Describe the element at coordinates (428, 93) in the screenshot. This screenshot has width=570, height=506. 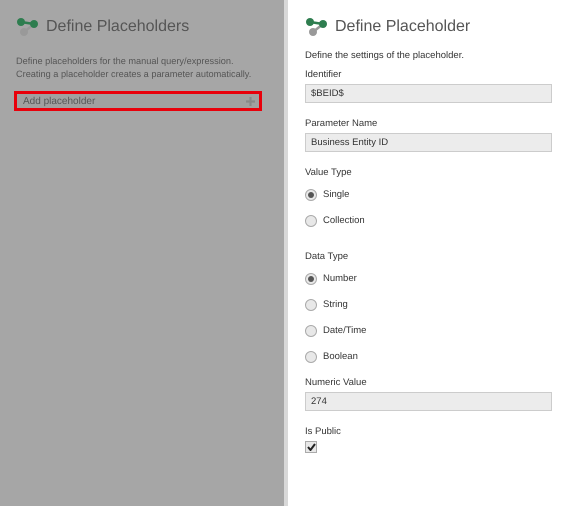
I see `input-field: $BEID$` at that location.